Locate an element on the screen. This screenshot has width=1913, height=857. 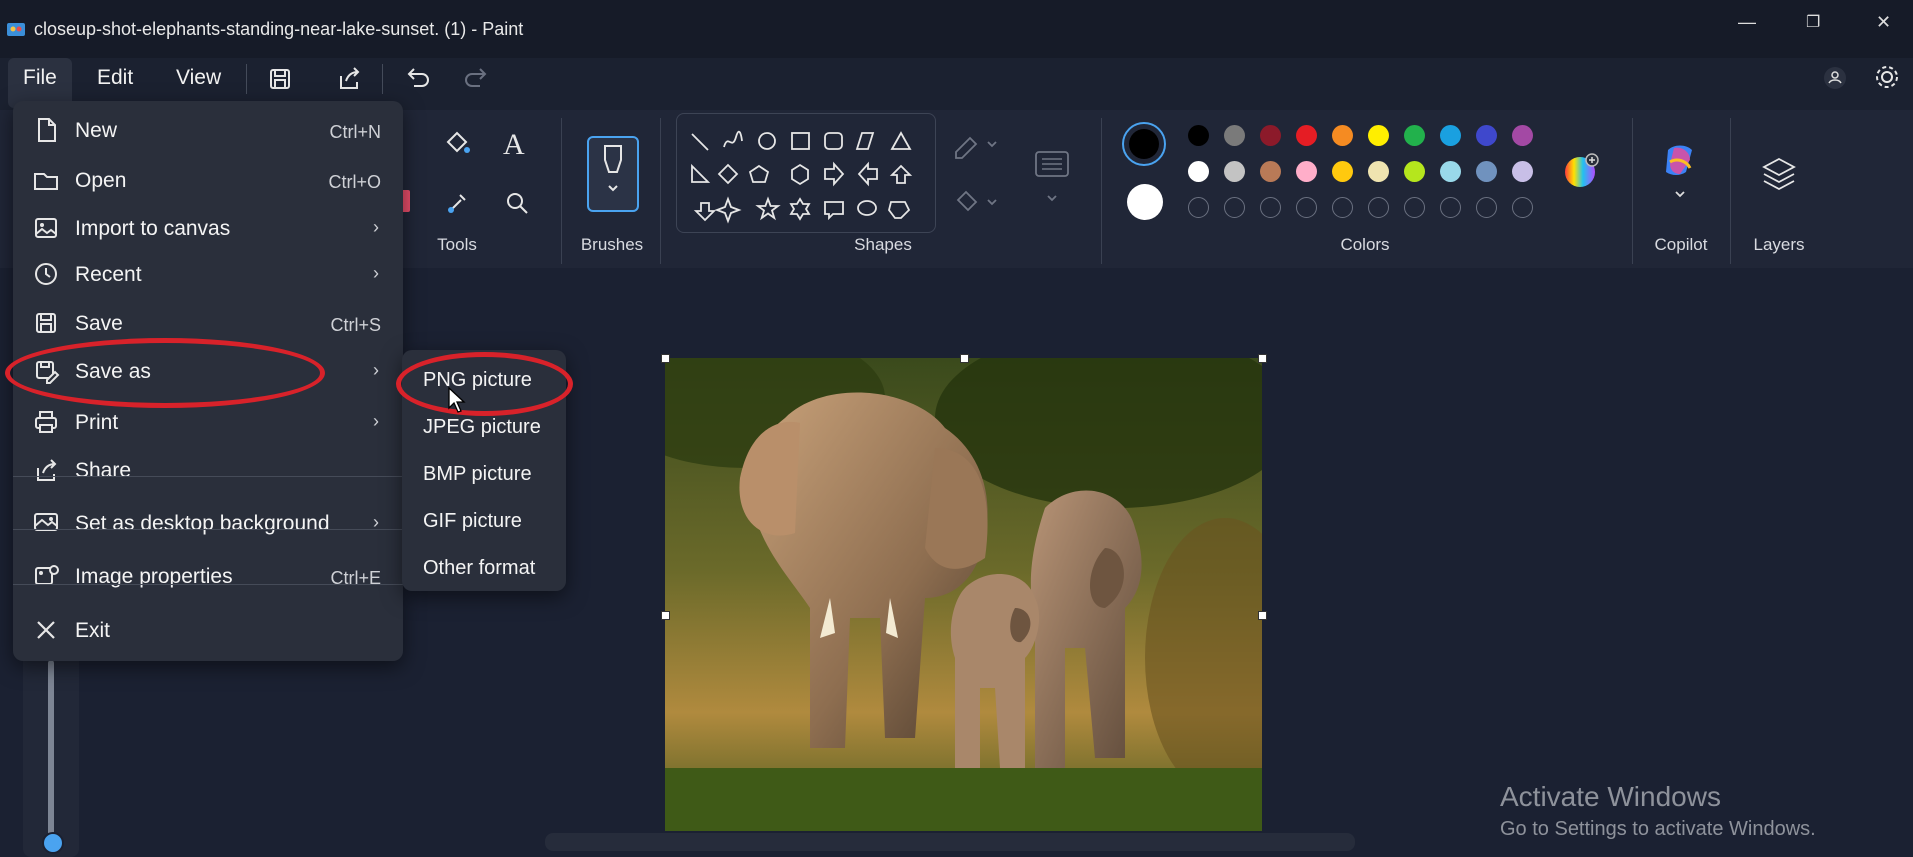
file-menu-item-image-properties: Image properties Ctrl+E is located at coordinates (208, 577).